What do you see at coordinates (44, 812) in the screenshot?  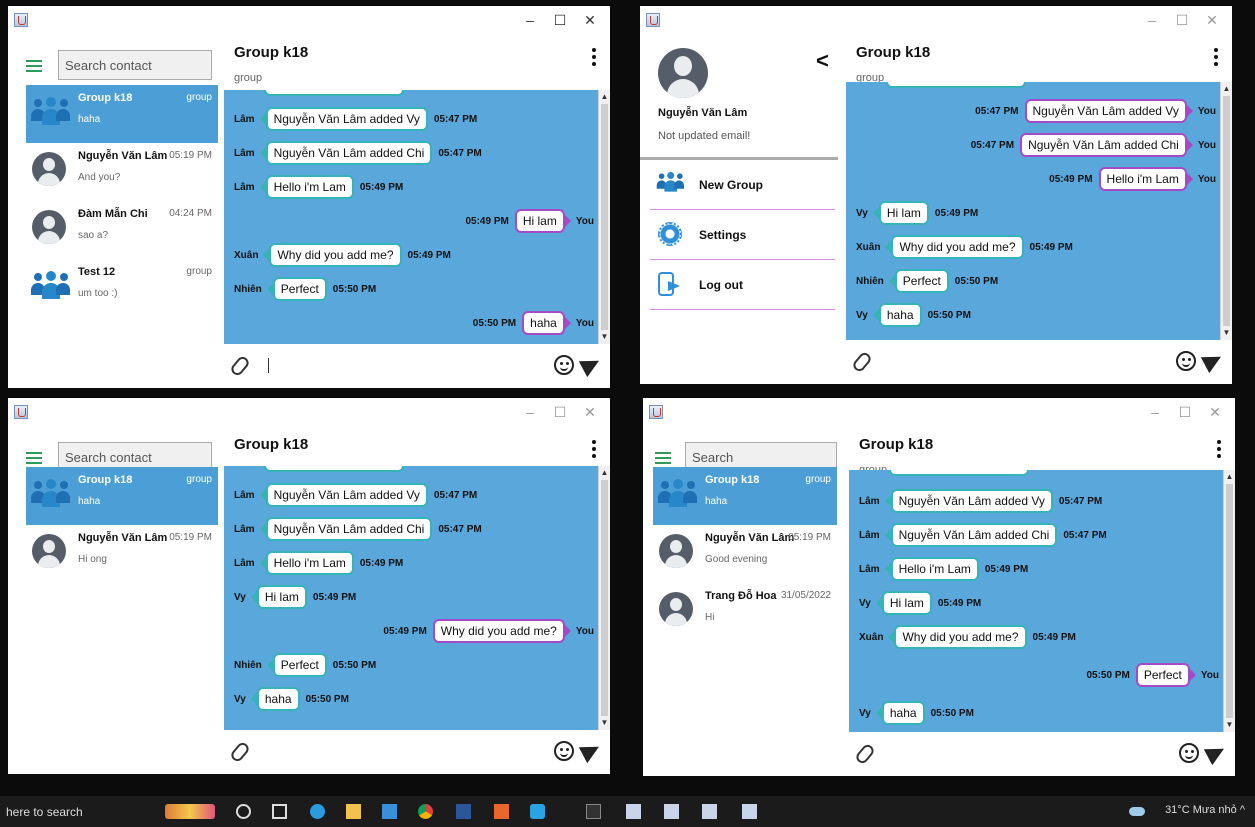 I see `taskbar-search: here to search` at bounding box center [44, 812].